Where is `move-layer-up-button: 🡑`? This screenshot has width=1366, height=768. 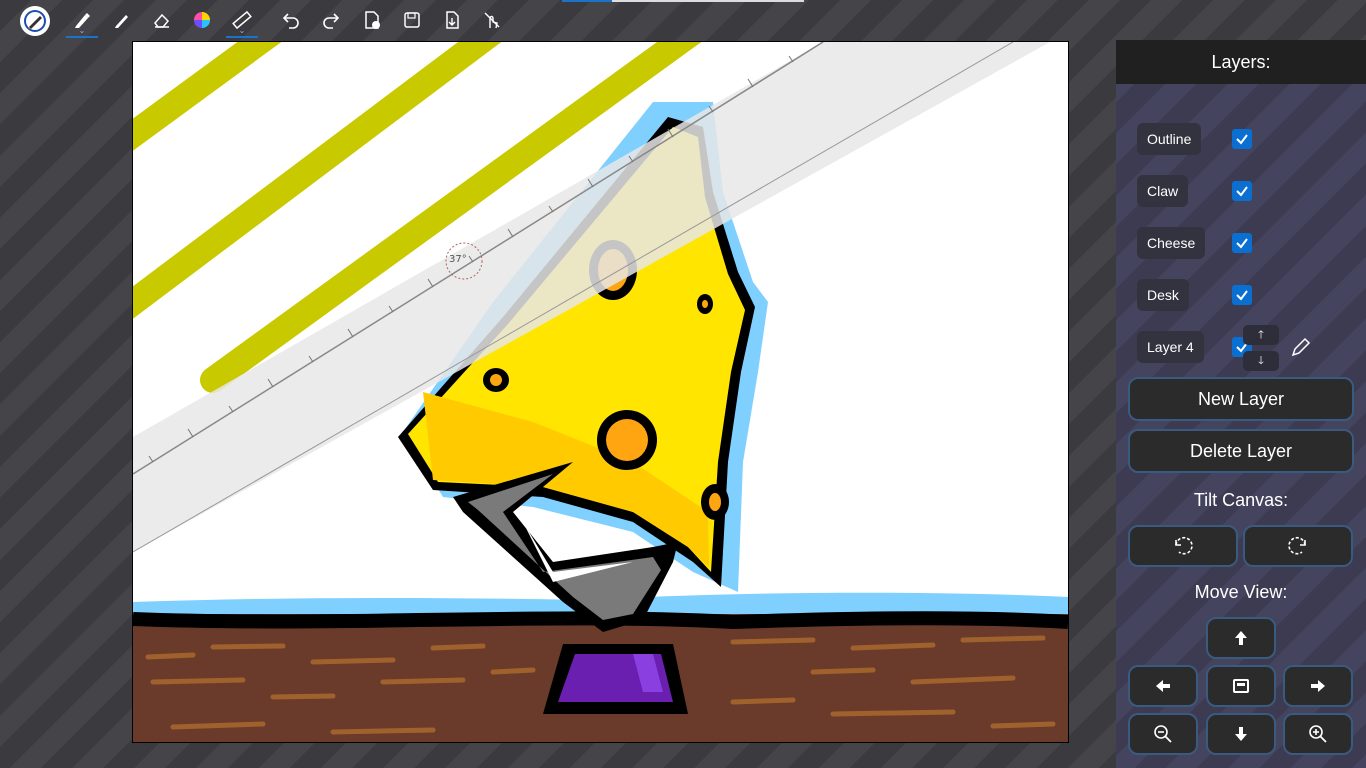 move-layer-up-button: 🡑 is located at coordinates (1261, 335).